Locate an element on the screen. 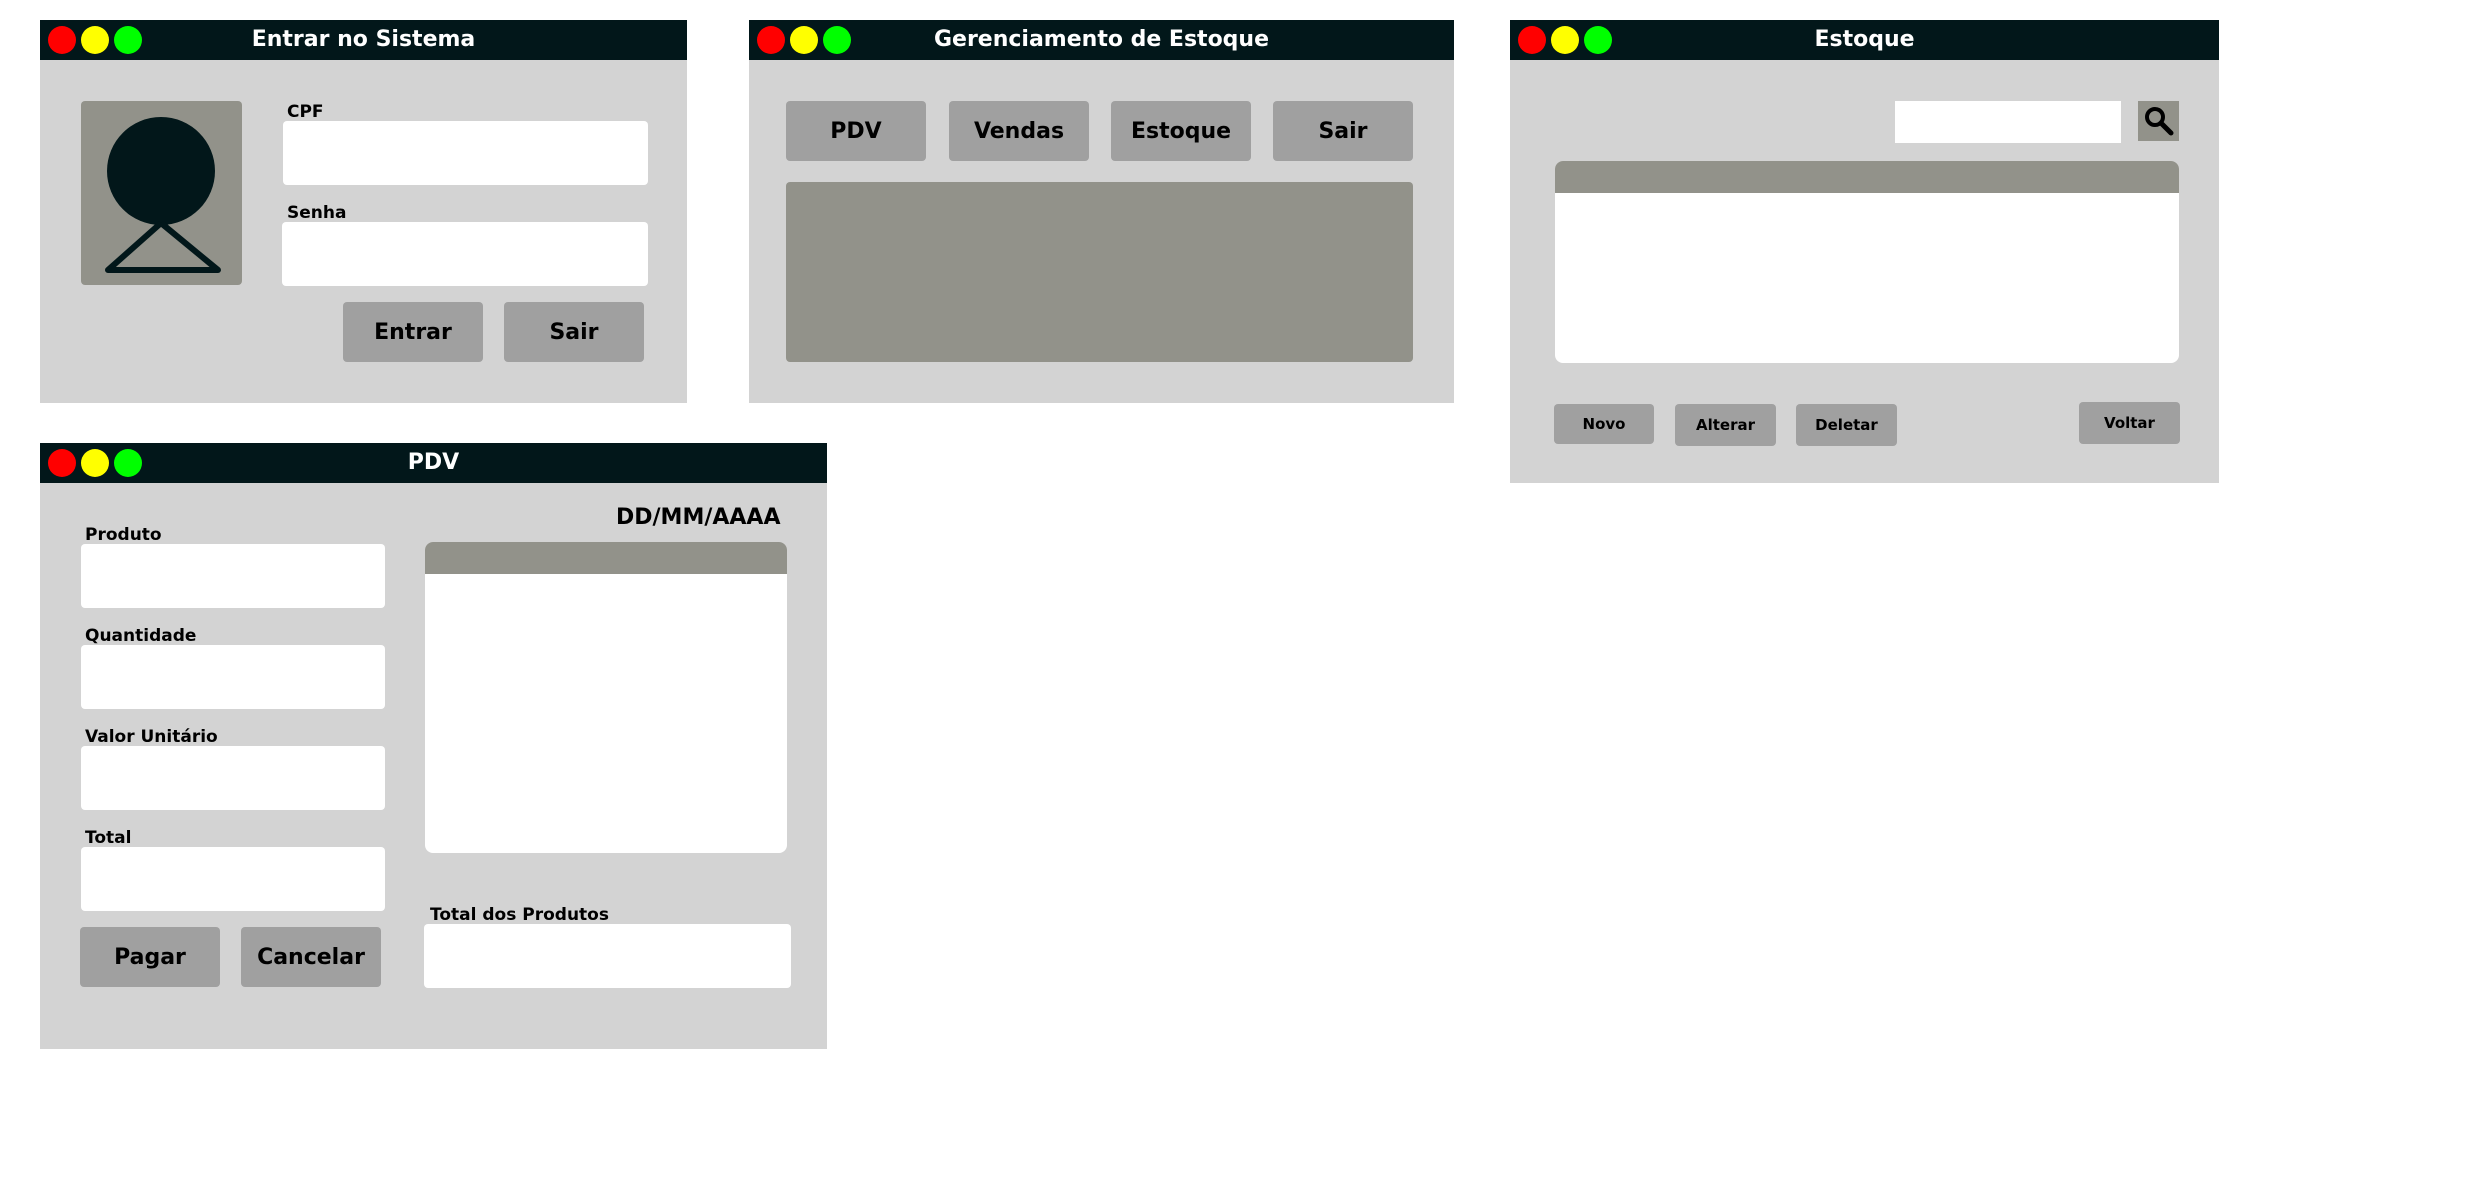  produto-field is located at coordinates (233, 576).